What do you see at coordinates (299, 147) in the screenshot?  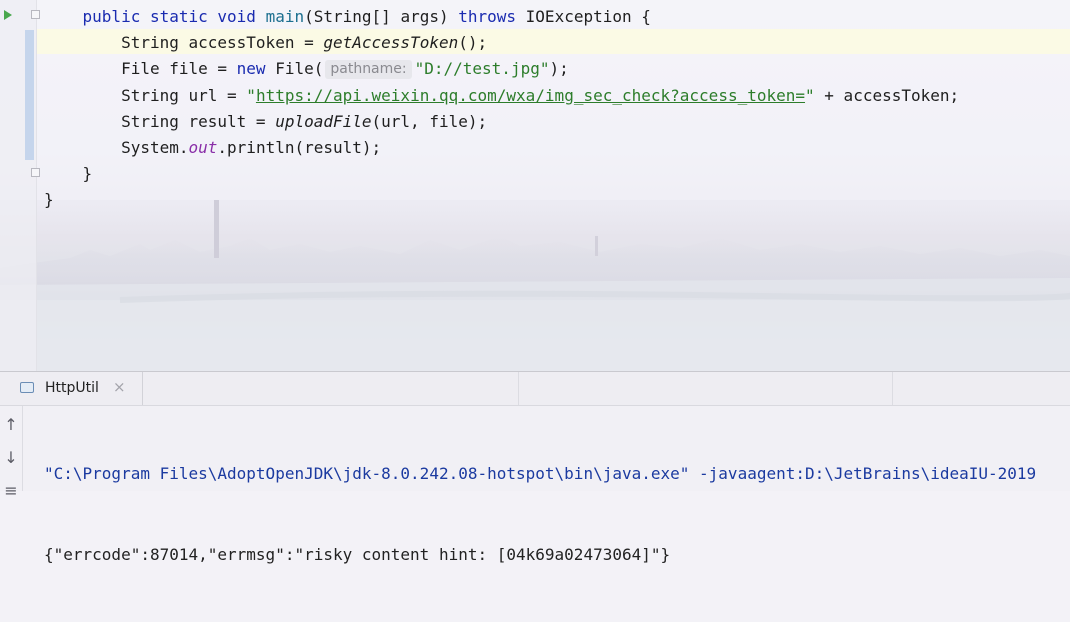 I see `code-token: .println(result);` at bounding box center [299, 147].